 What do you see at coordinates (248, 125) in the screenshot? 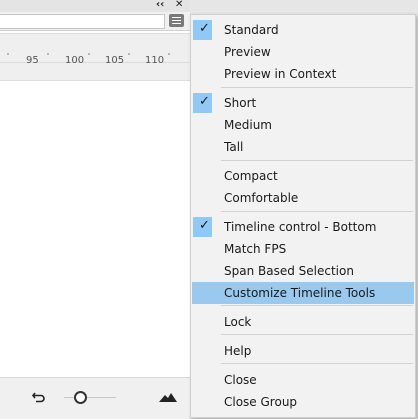
I see `menu-item-label: Medium` at bounding box center [248, 125].